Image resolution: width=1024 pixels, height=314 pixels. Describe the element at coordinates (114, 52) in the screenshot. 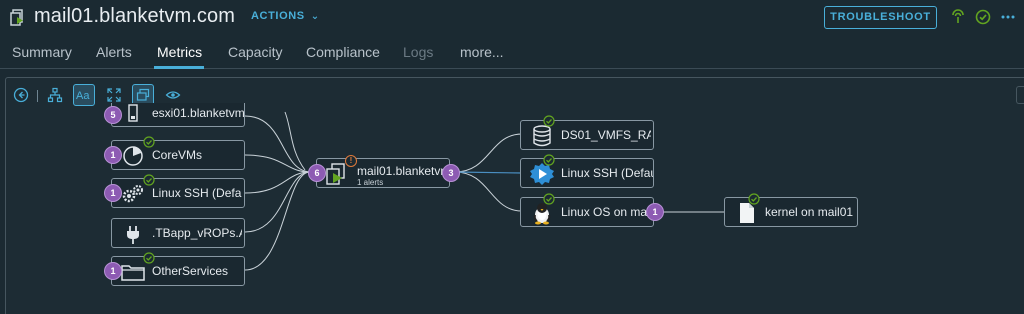

I see `tab-alerts: Alerts` at that location.